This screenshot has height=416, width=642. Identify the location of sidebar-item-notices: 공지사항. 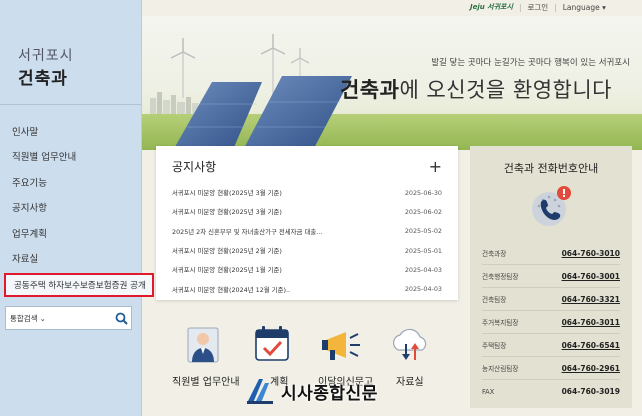
(70, 208).